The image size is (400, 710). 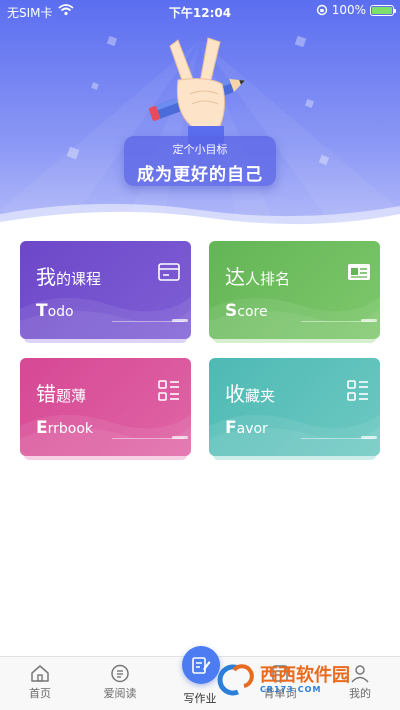 I want to click on card-subtitle: Todo, so click(x=55, y=311).